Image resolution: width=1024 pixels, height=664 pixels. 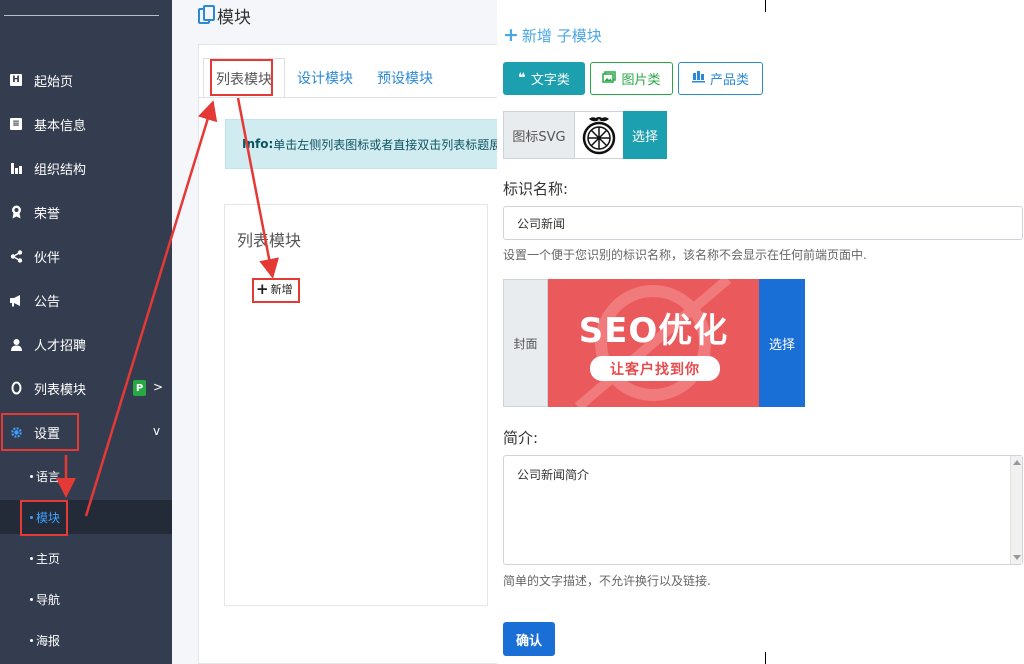 I want to click on sidebar-item-label: 基本信息, so click(x=60, y=126).